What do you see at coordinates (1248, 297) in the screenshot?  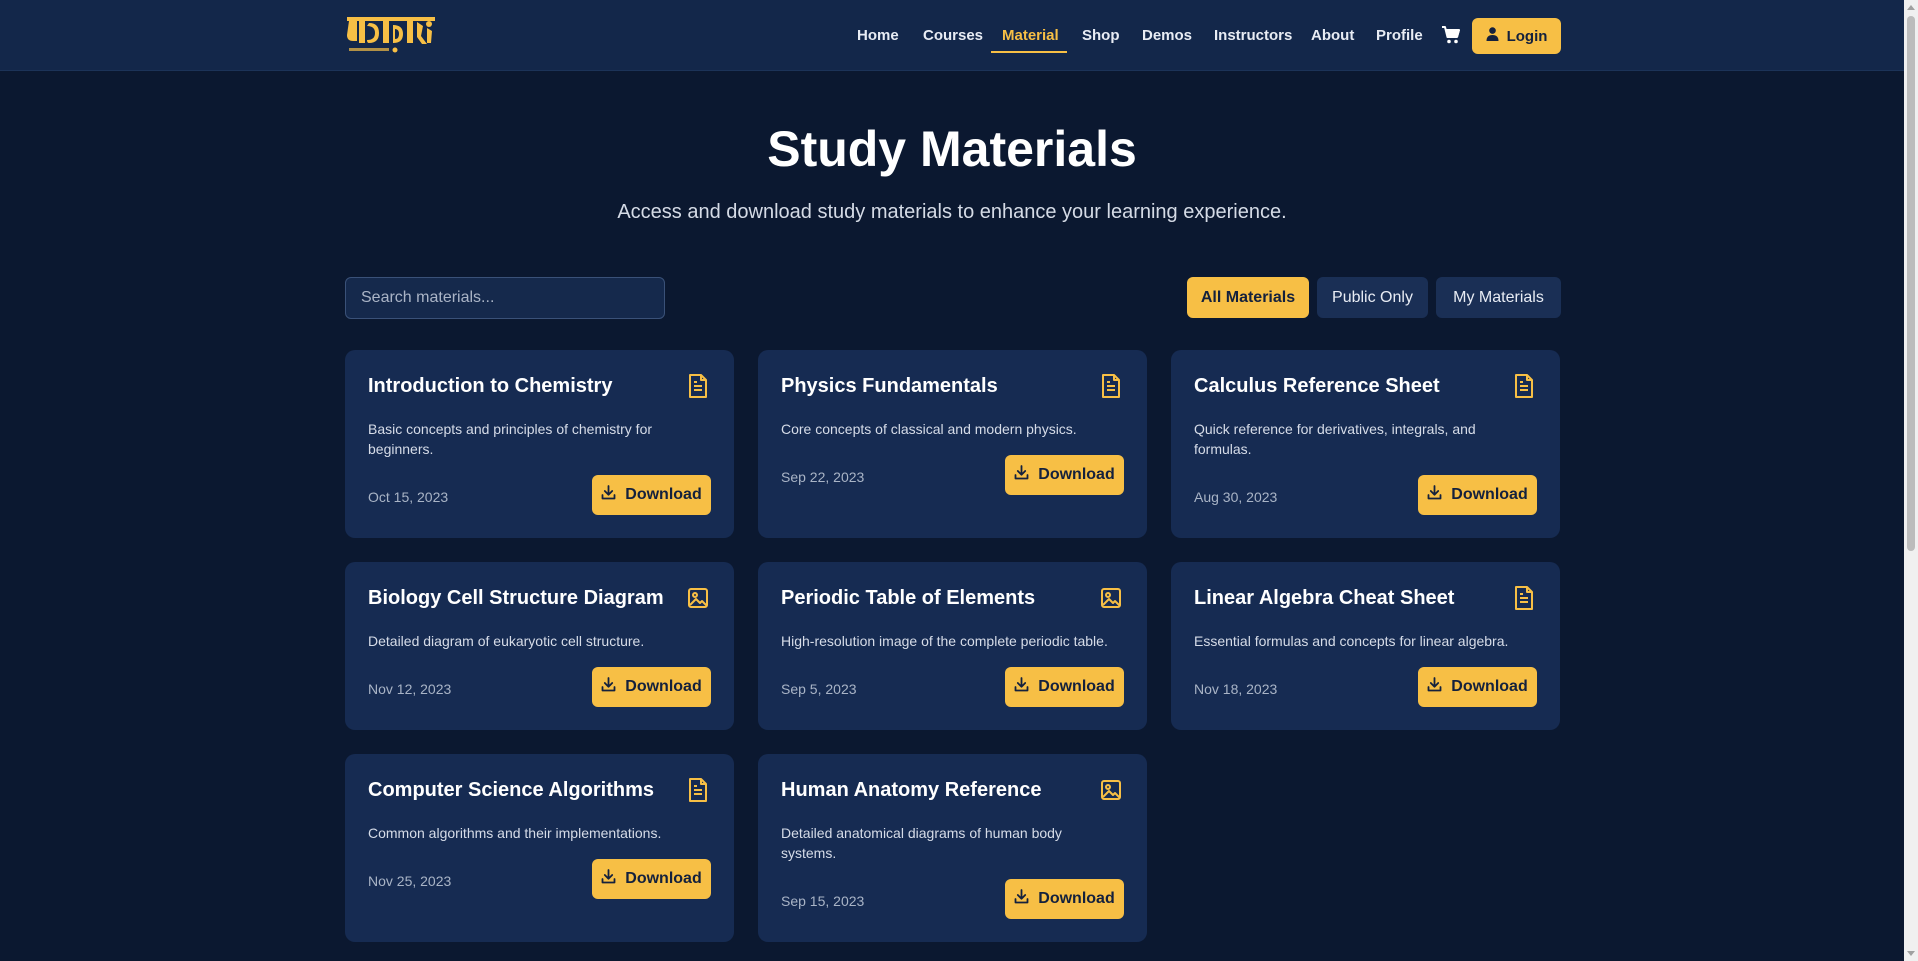 I see `filter-all-materials: All Materials` at bounding box center [1248, 297].